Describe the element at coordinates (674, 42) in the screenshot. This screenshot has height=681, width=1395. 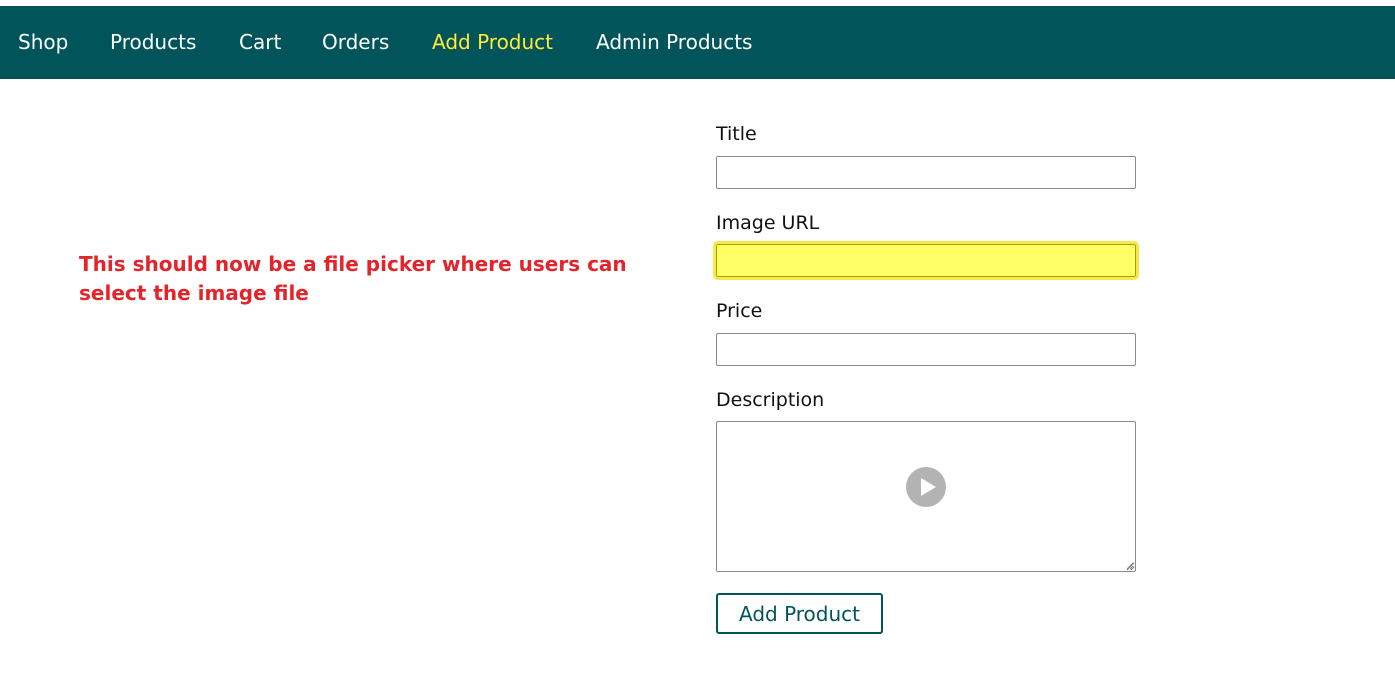
I see `nav-admin-products: Admin Products` at that location.